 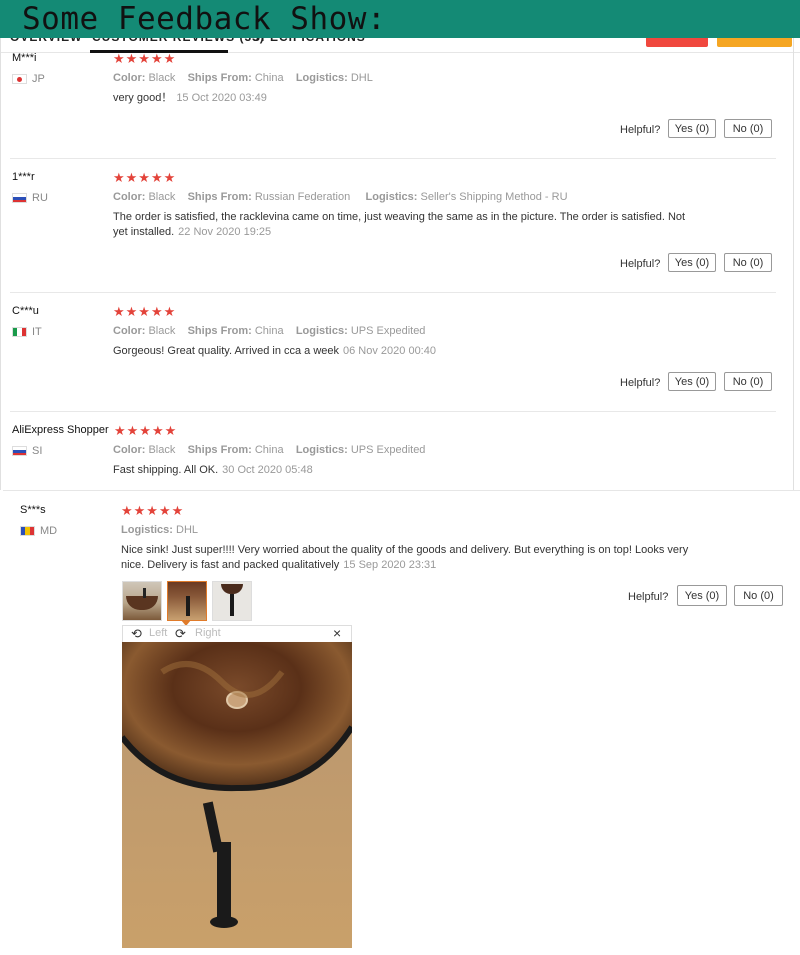 What do you see at coordinates (40, 198) in the screenshot?
I see `review-country: RU` at bounding box center [40, 198].